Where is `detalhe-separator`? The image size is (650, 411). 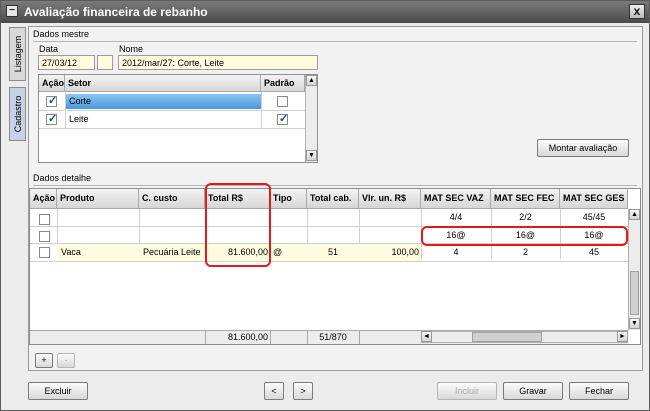
detalhe-separator is located at coordinates (335, 185).